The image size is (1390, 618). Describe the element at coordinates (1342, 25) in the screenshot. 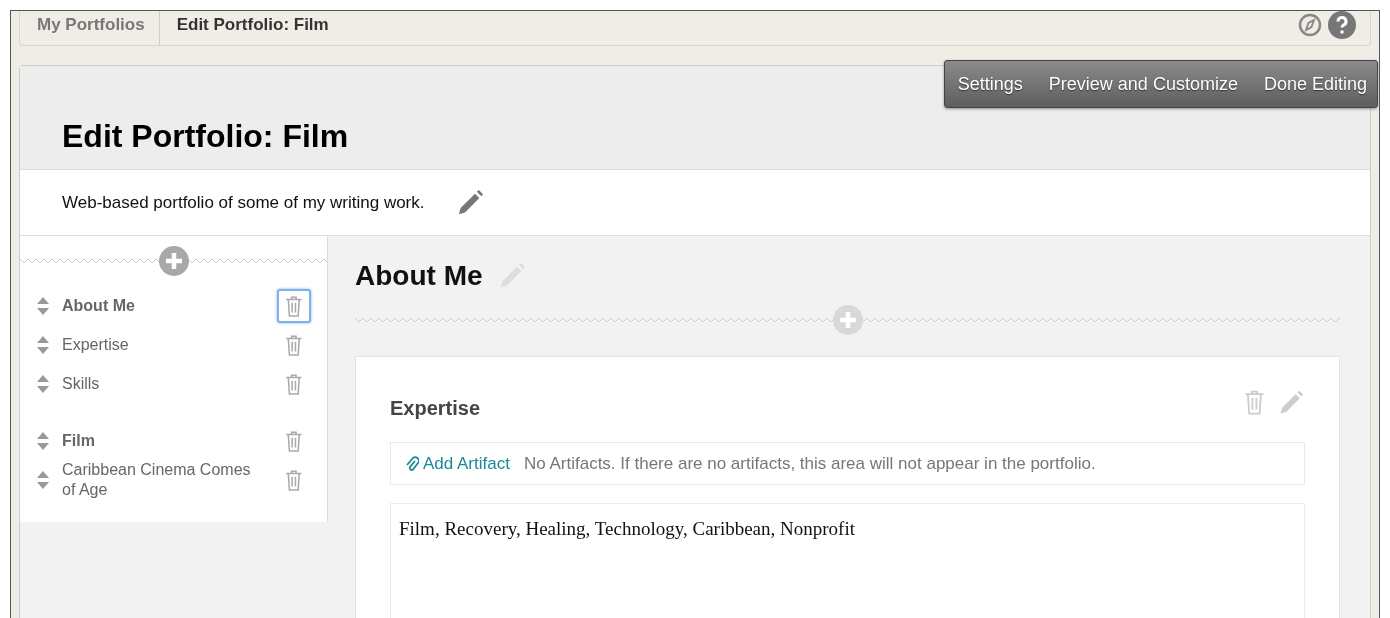

I see `help-icon` at that location.